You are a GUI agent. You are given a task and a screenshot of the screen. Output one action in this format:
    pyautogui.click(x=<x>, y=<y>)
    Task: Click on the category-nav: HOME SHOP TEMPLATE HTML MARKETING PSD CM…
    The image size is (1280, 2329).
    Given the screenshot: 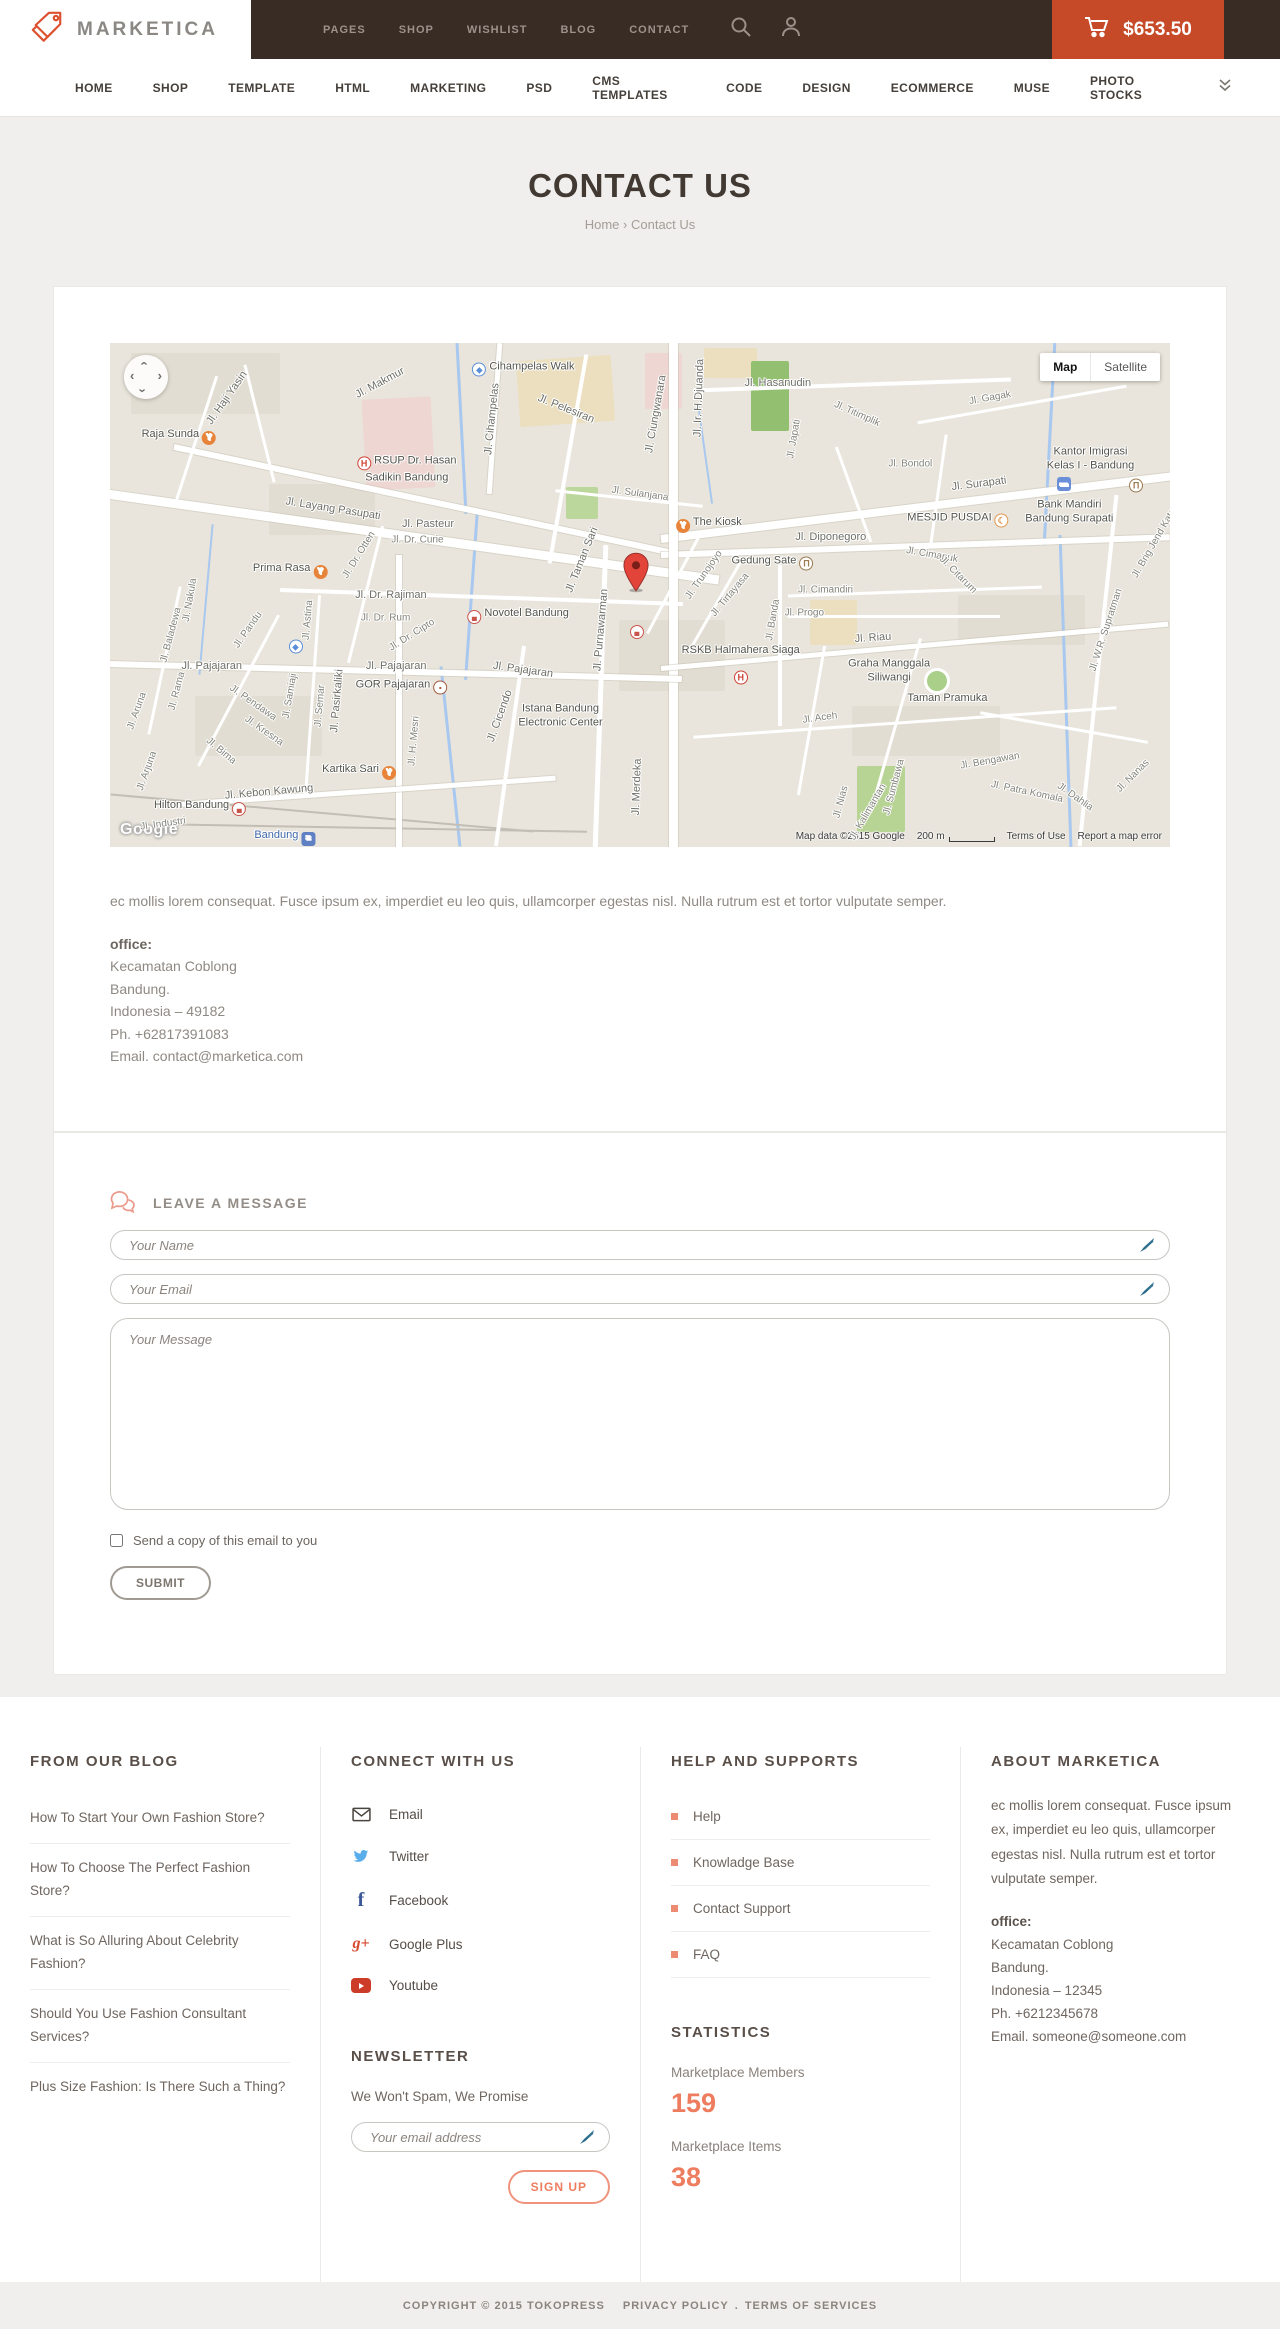 What is the action you would take?
    pyautogui.click(x=640, y=88)
    